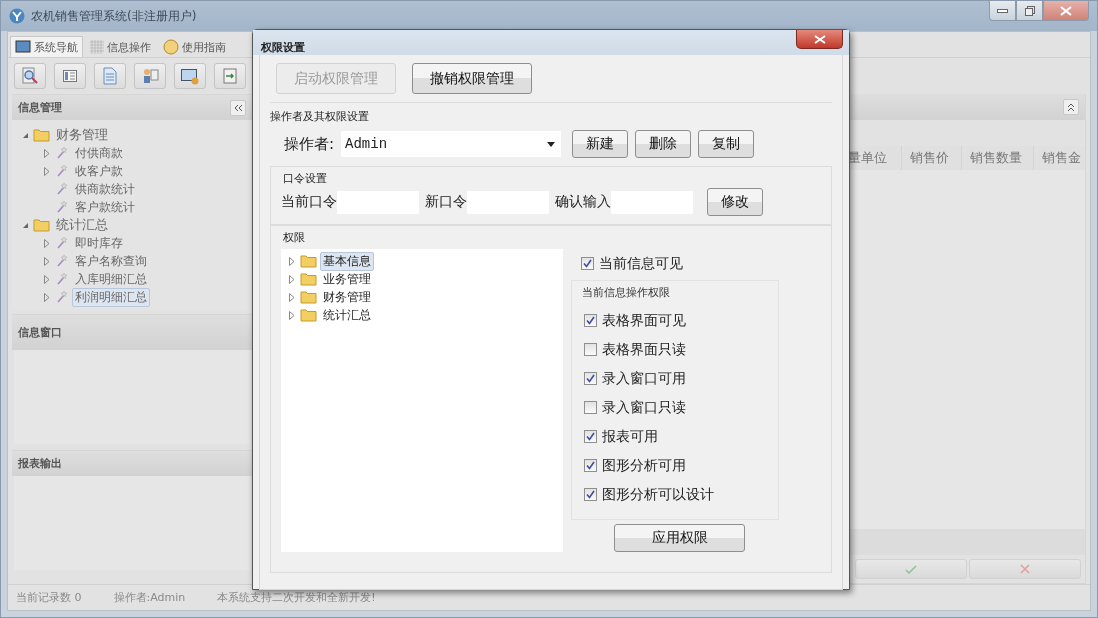  I want to click on status-text: 操作者:Admin, so click(149, 597).